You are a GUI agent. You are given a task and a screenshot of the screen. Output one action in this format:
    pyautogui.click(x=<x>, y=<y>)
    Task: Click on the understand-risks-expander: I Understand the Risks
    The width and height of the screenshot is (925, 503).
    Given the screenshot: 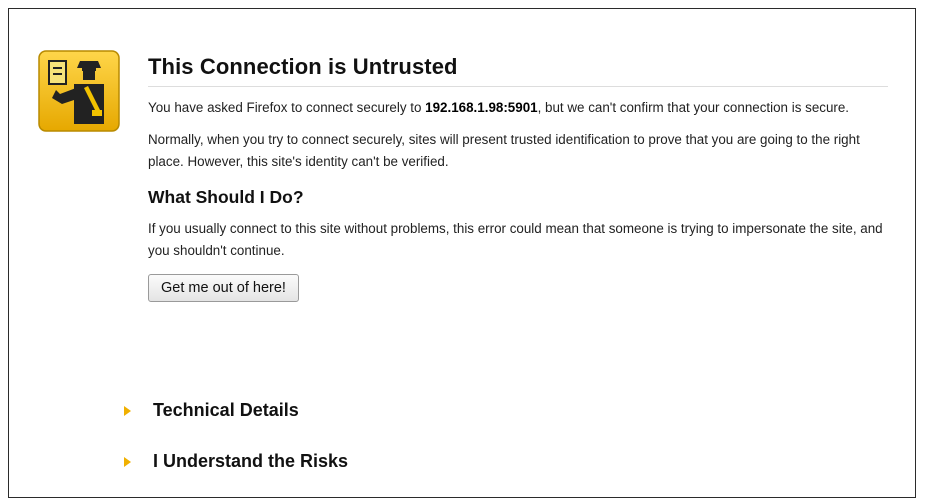 What is the action you would take?
    pyautogui.click(x=236, y=461)
    